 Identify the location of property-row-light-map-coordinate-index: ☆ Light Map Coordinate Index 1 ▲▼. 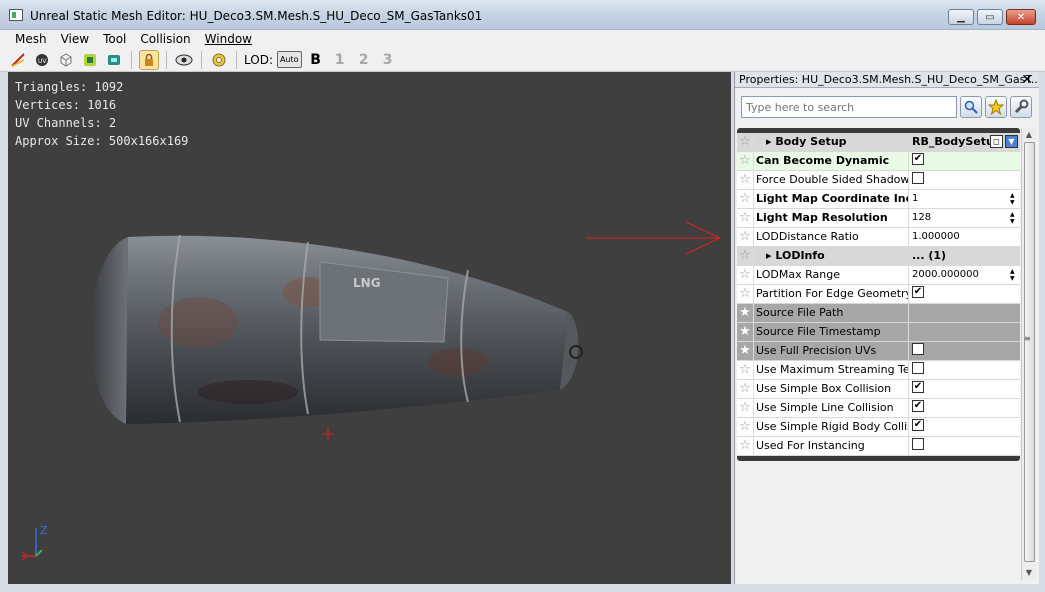
(878, 199).